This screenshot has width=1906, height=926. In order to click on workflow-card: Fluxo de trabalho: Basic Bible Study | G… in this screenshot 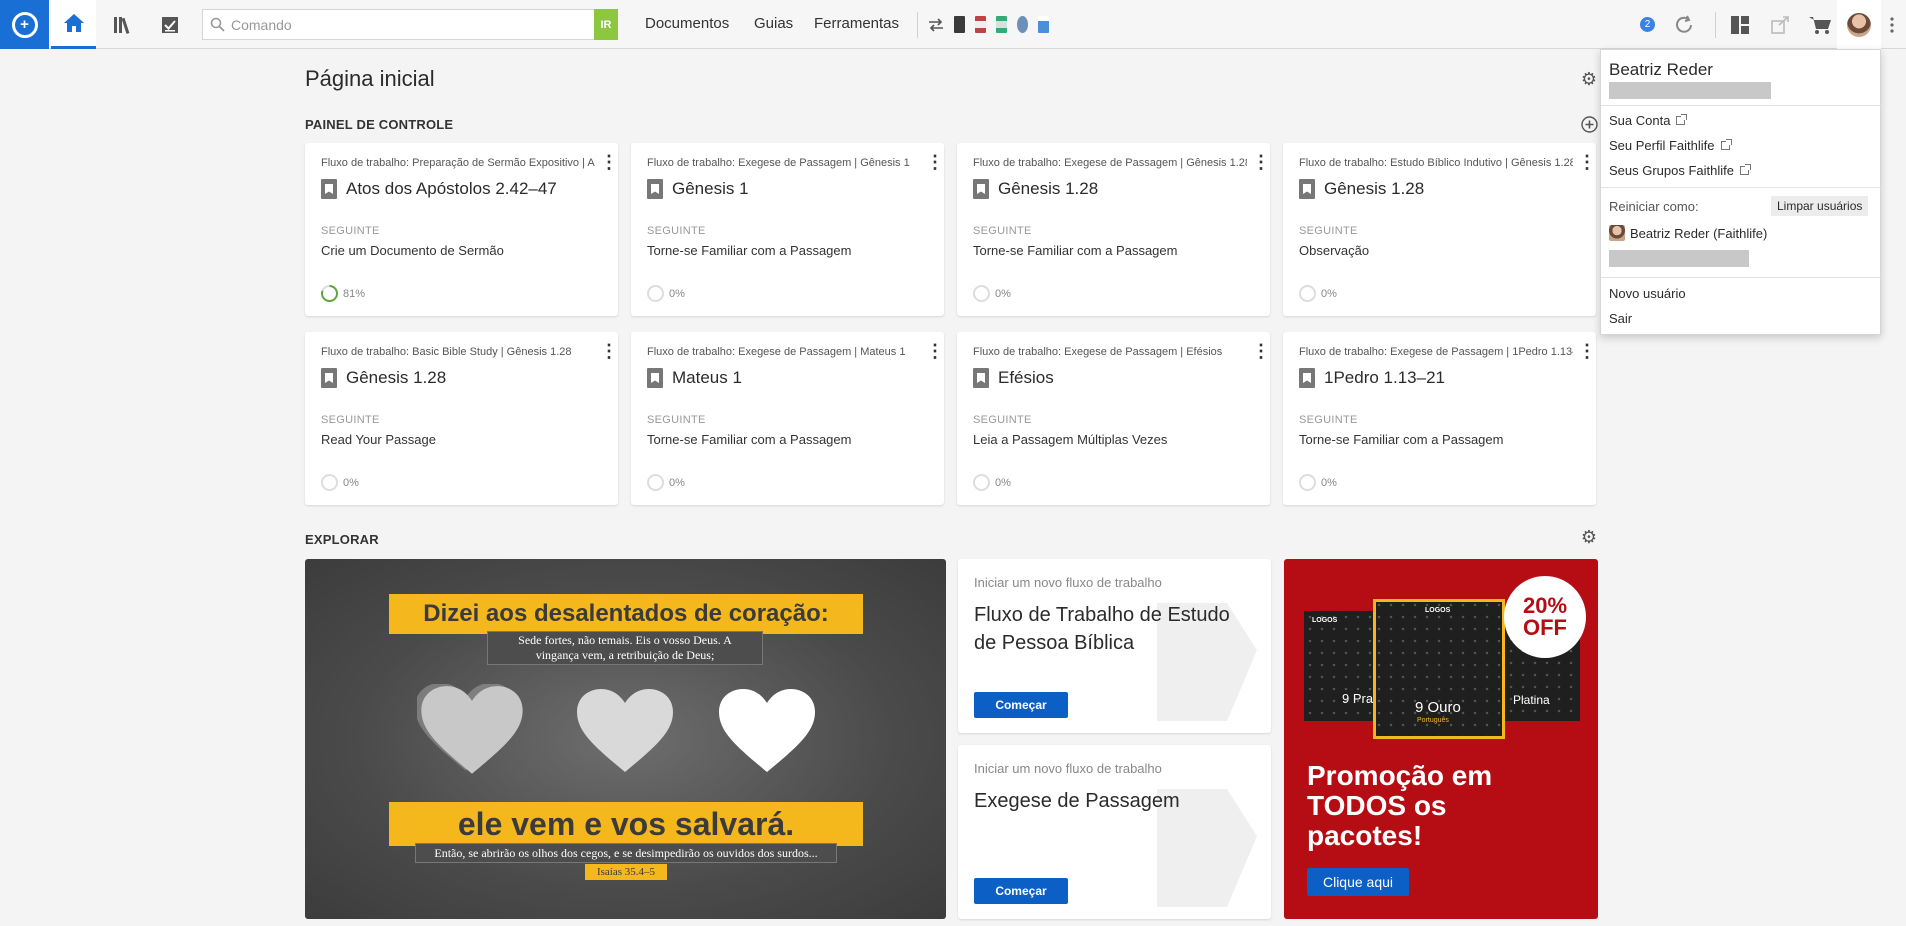, I will do `click(461, 418)`.